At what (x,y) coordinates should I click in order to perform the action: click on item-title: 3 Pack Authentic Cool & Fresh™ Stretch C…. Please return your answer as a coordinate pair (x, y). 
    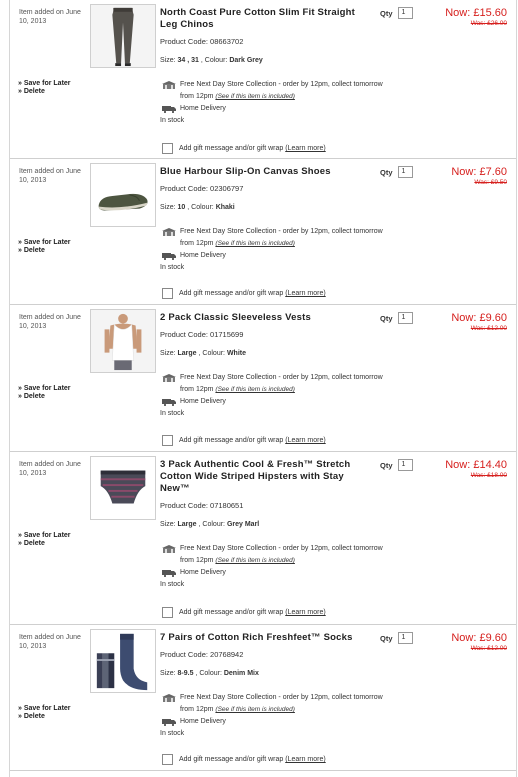
    Looking at the image, I should click on (265, 477).